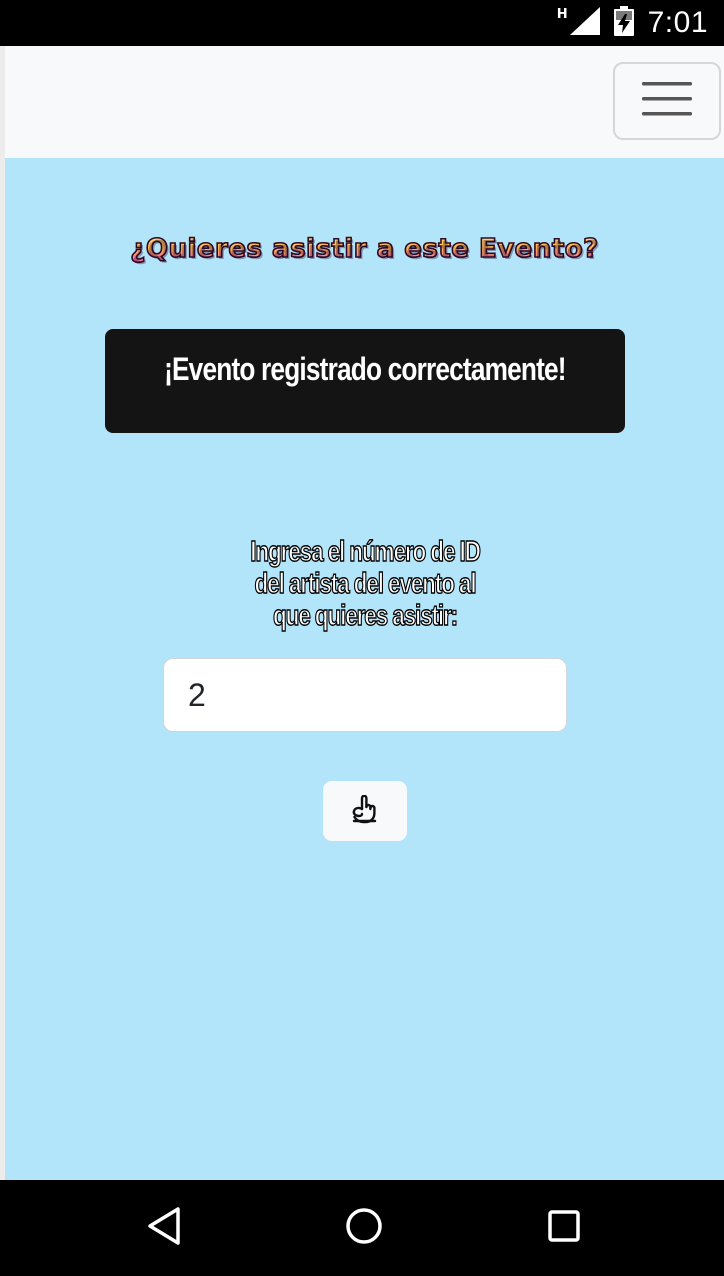 The image size is (724, 1276). I want to click on navbar-toggler-button, so click(667, 101).